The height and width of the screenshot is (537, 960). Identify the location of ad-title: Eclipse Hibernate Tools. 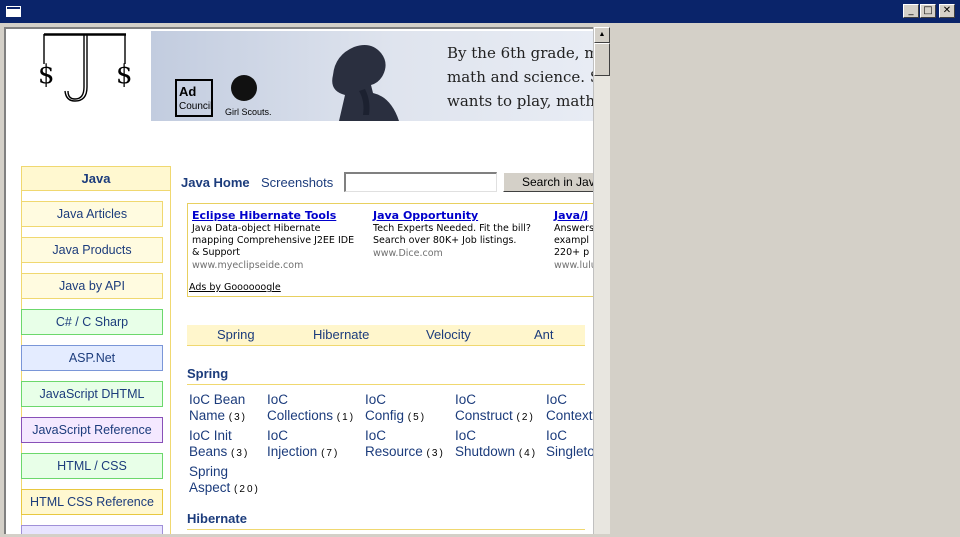
(278, 215).